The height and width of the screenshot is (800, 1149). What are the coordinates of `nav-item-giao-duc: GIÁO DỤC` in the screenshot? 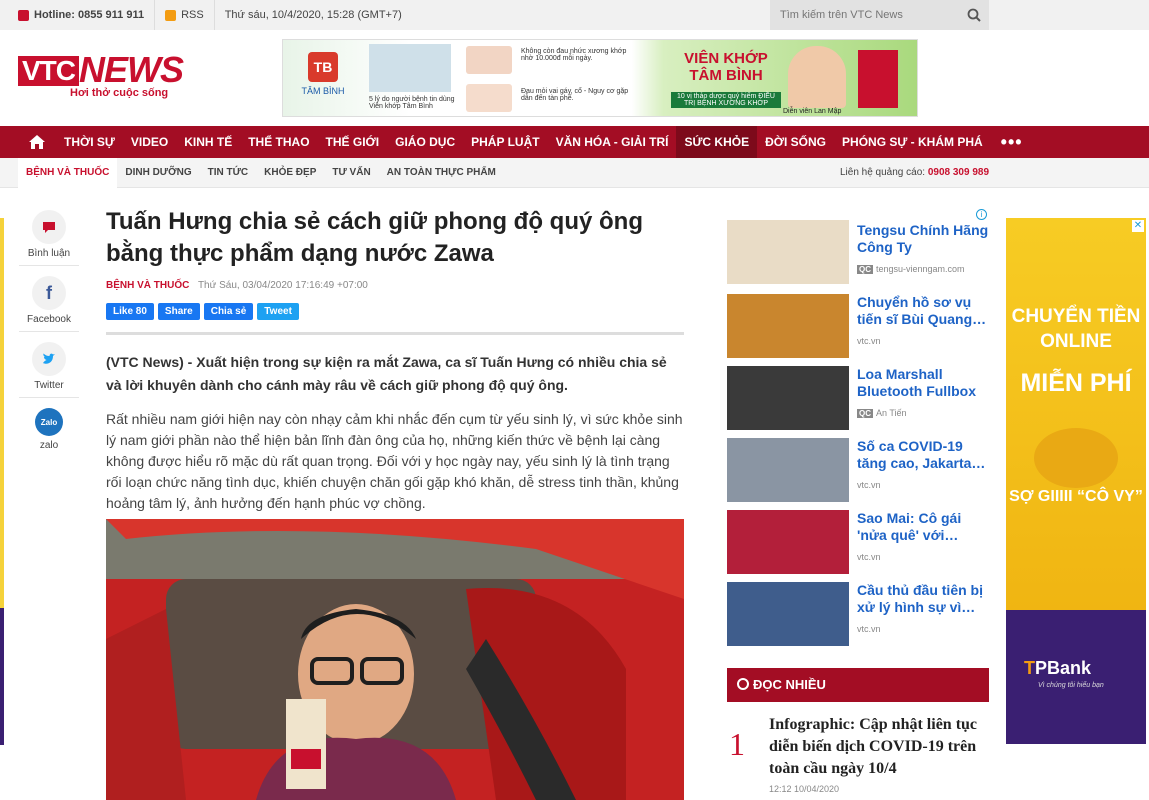 It's located at (425, 142).